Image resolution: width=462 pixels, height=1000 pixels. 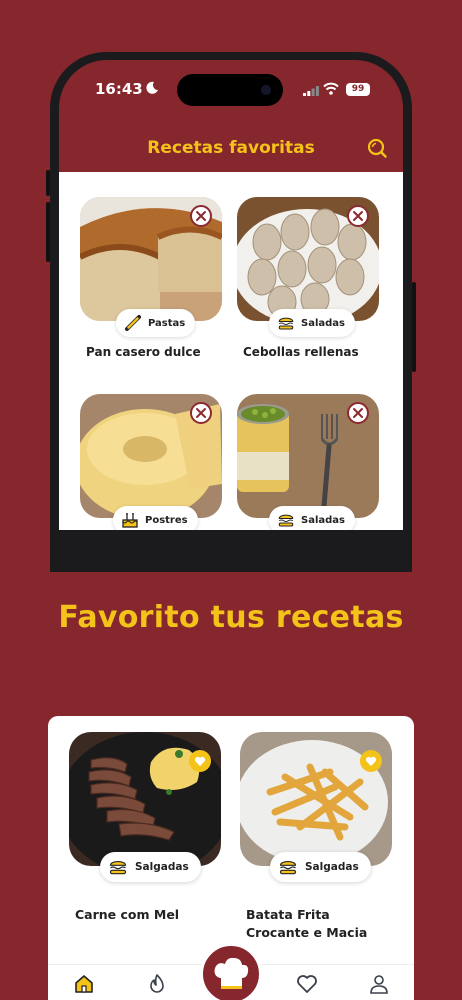 I want to click on category-chip: Pastas, so click(x=156, y=323).